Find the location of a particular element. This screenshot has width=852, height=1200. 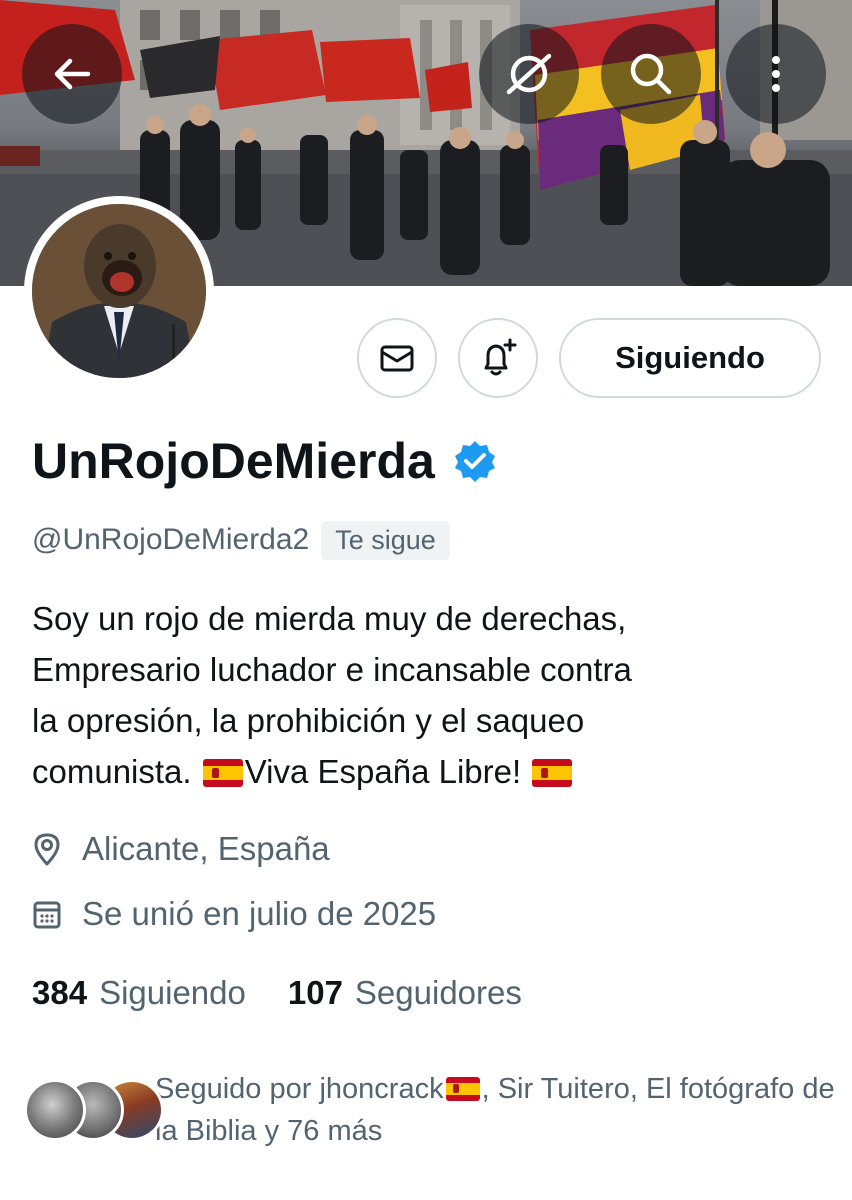

profile-avatar is located at coordinates (119, 291).